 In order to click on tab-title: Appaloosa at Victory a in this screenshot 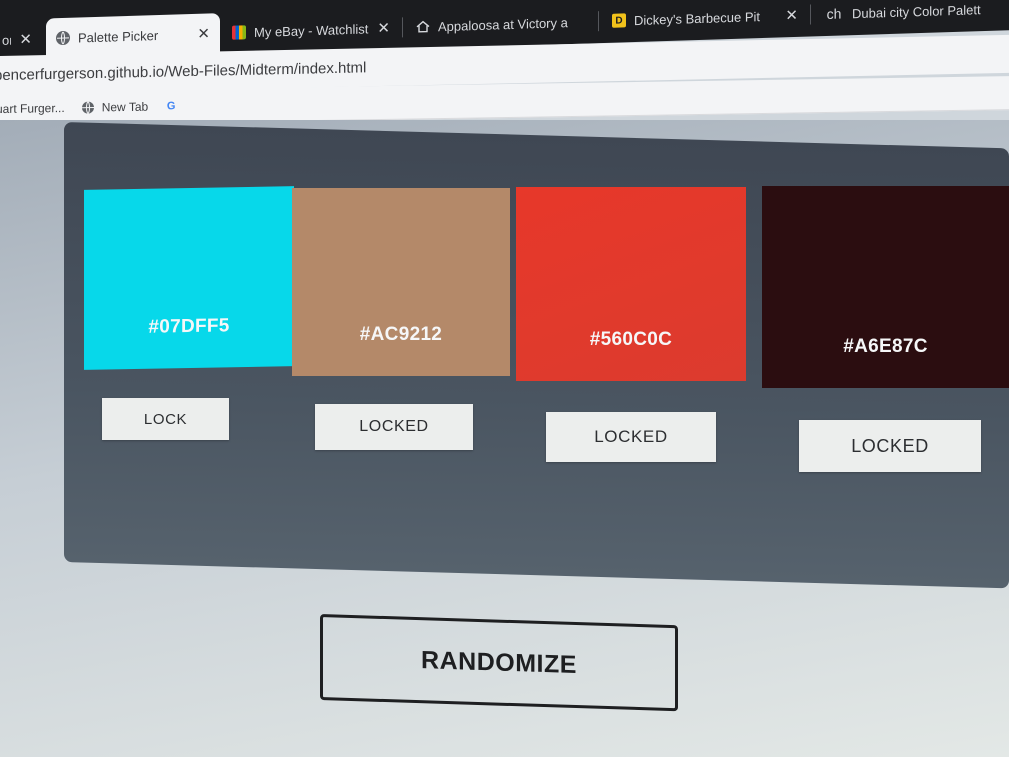, I will do `click(503, 24)`.